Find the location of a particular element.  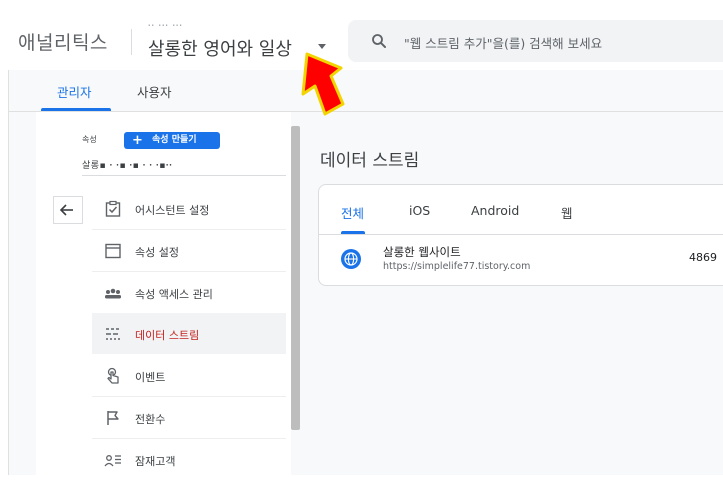

page-title: 데이터 스트림 is located at coordinates (370, 161).